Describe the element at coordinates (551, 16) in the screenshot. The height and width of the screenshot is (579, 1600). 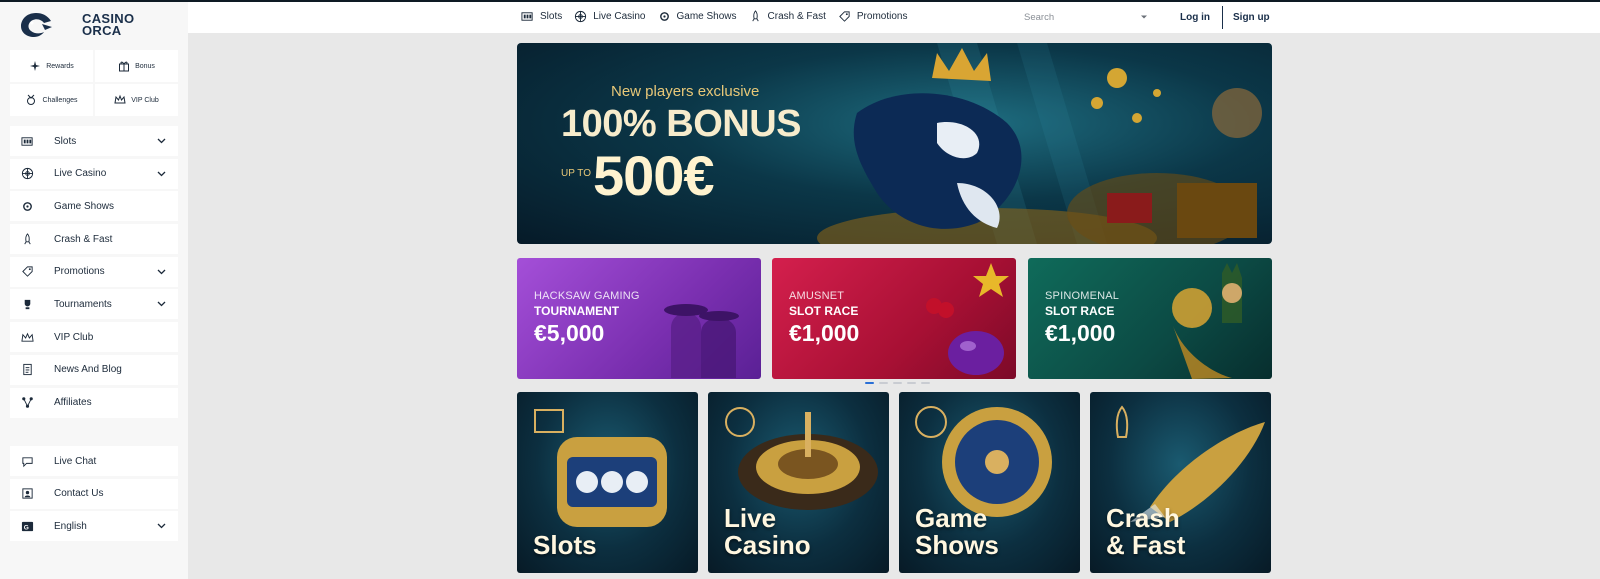
I see `topnav-label: Slots` at that location.